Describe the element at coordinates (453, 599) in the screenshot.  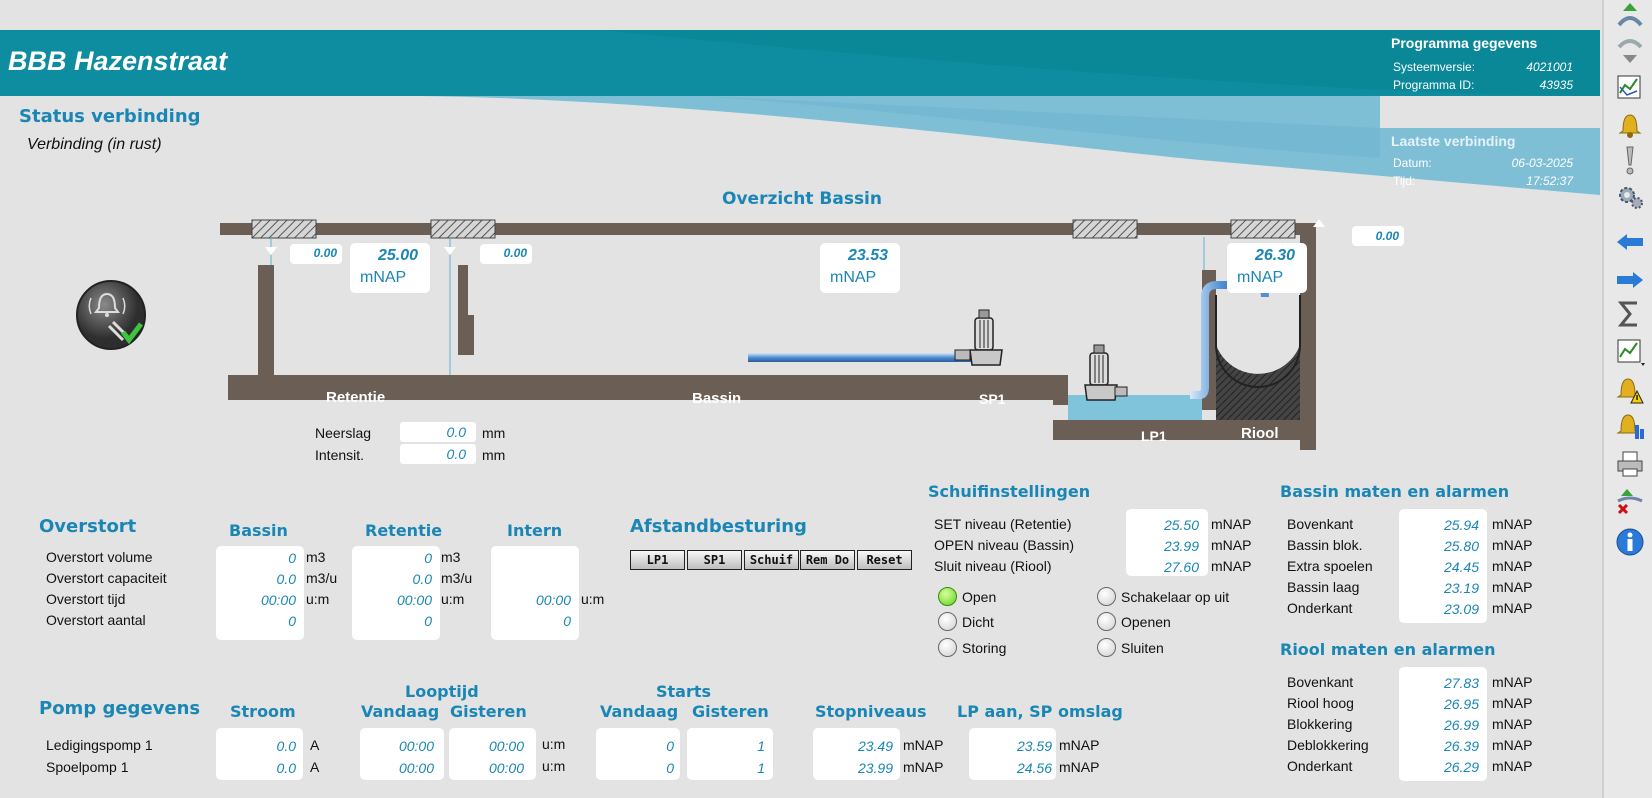
I see `overstort-retentie-unit: u:m` at that location.